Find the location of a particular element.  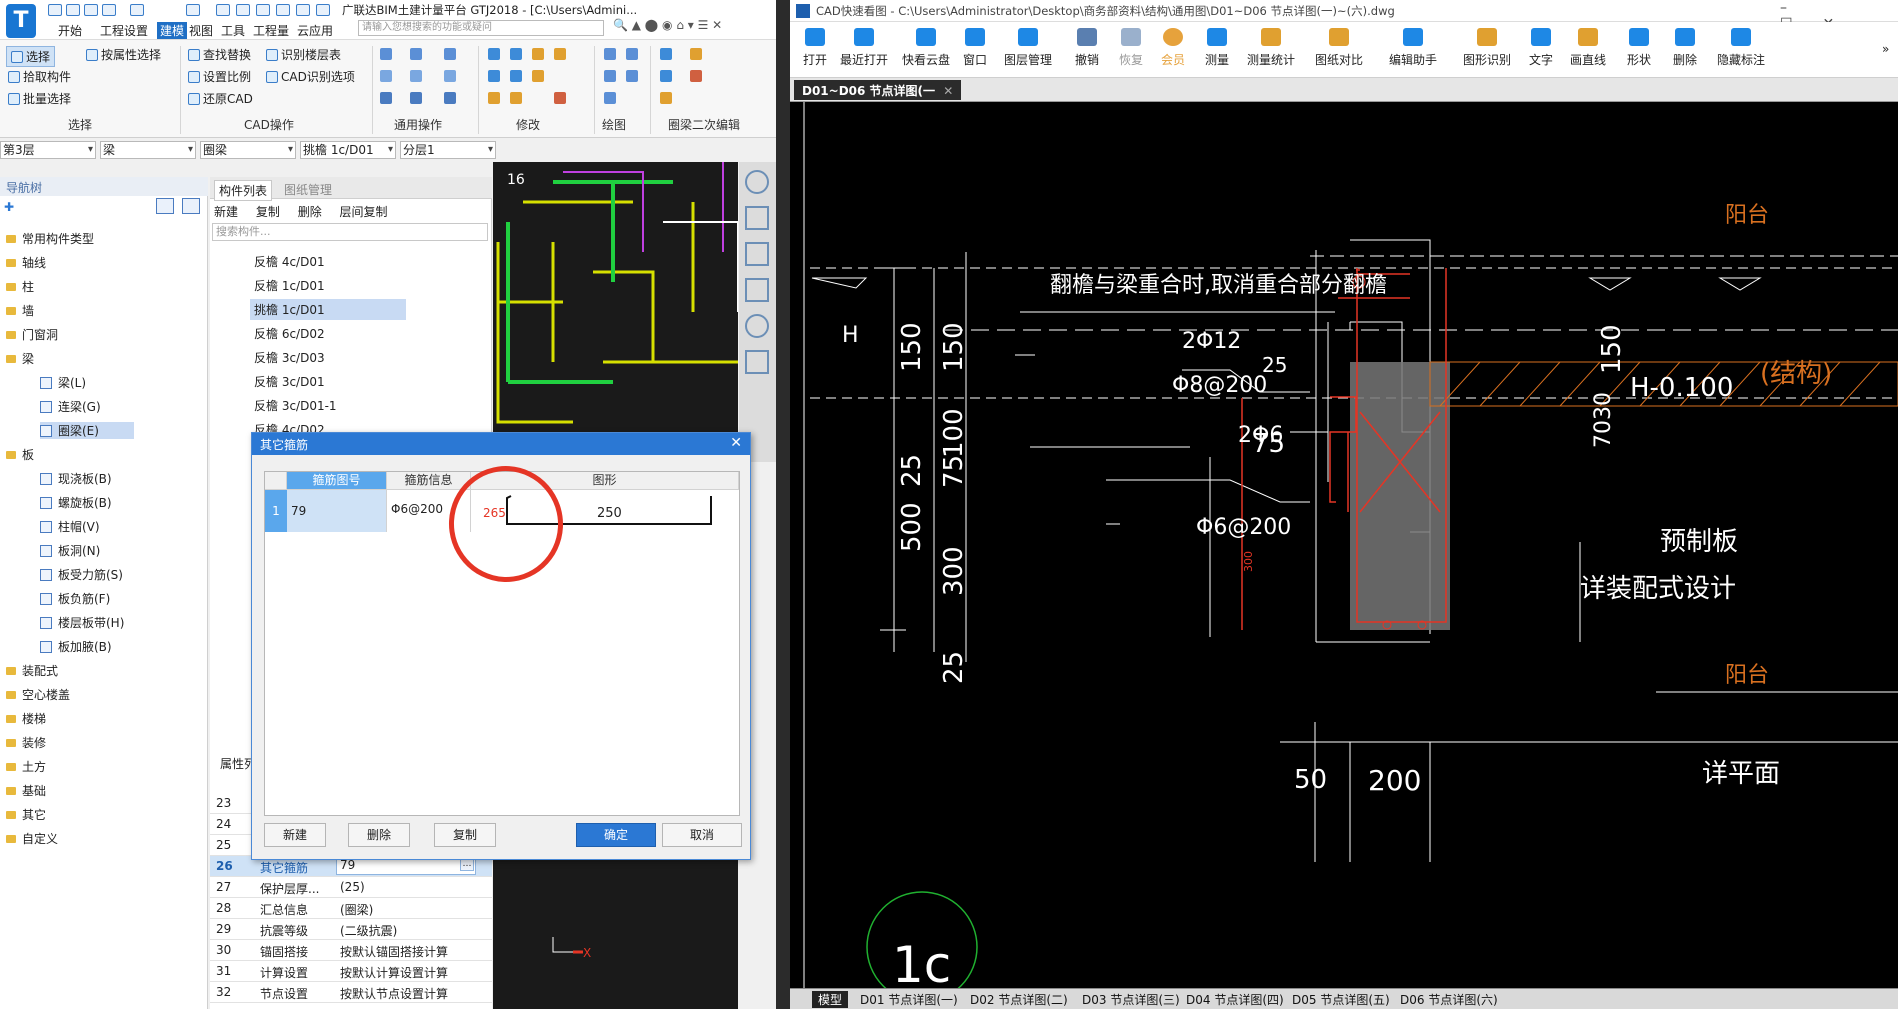

box-icon is located at coordinates (757, 290).